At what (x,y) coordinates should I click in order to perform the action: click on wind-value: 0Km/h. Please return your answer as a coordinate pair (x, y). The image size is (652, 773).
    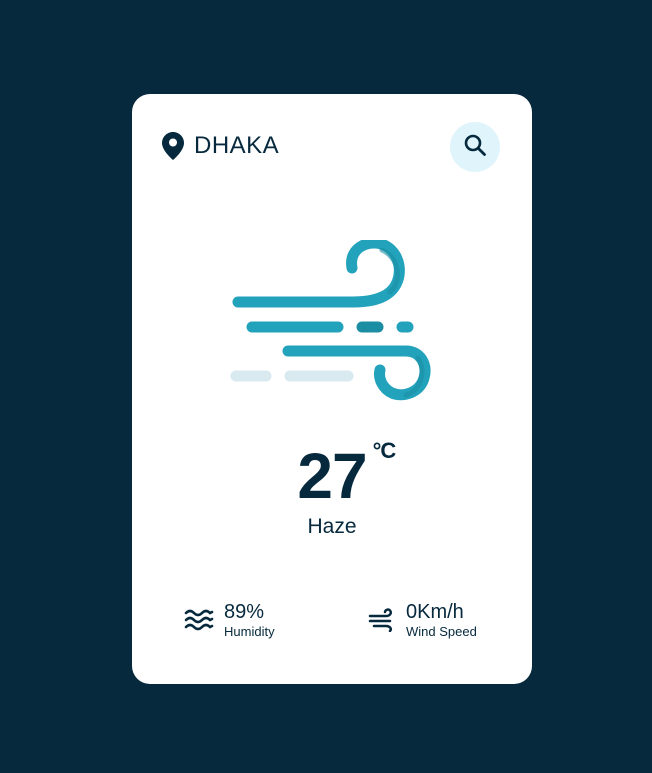
    Looking at the image, I should click on (435, 612).